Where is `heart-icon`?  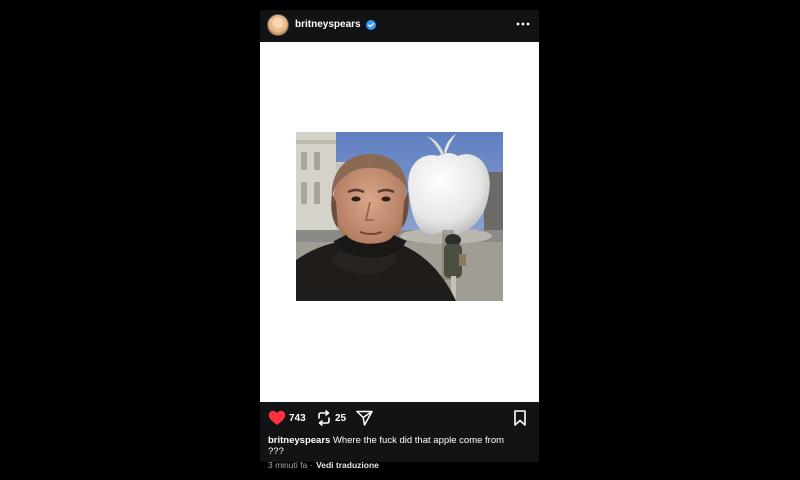
heart-icon is located at coordinates (277, 418).